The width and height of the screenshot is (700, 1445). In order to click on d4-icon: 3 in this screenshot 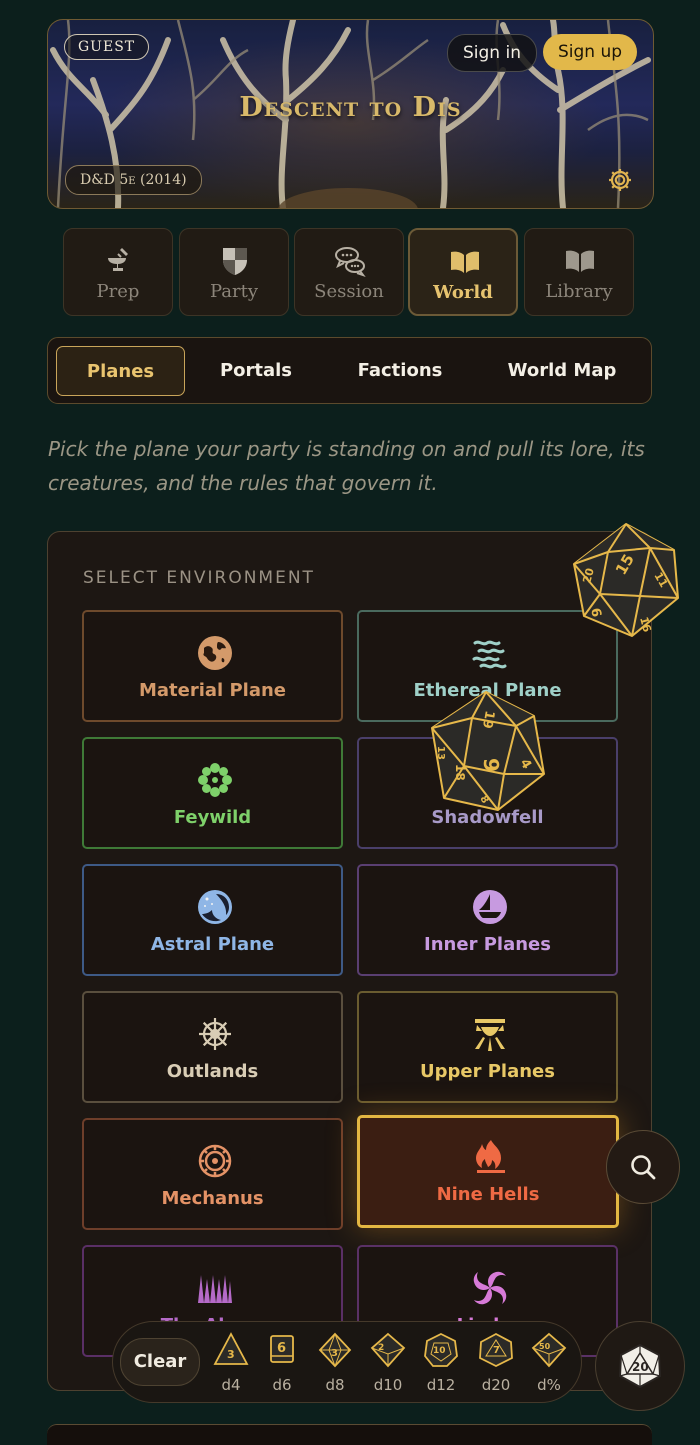, I will do `click(231, 1348)`.